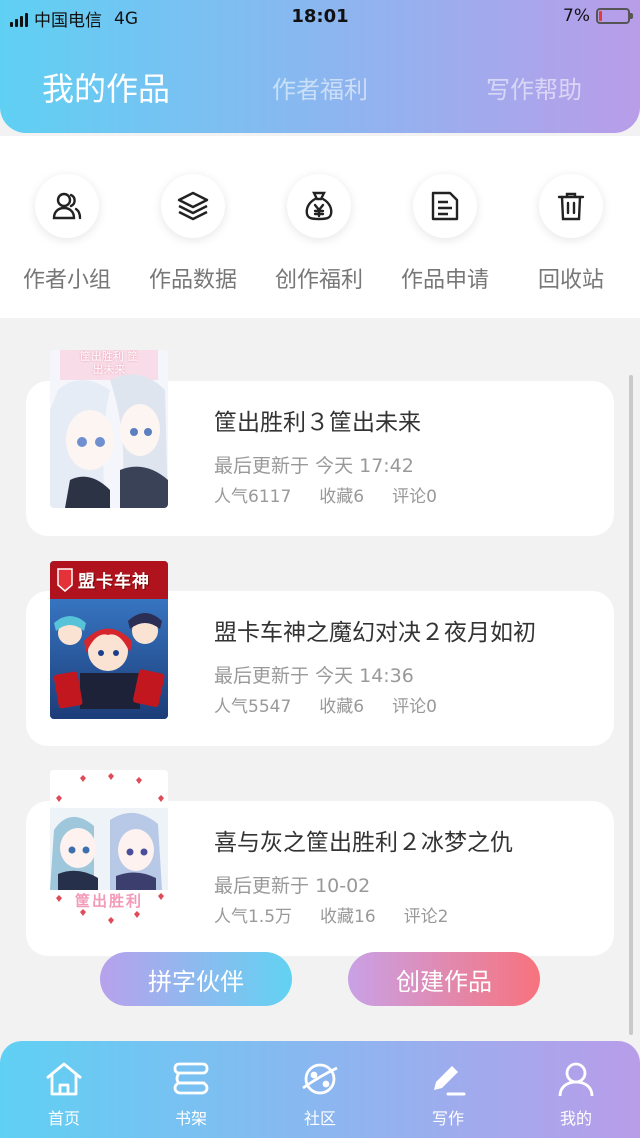 The image size is (640, 1138). I want to click on favorites: 收藏16, so click(348, 917).